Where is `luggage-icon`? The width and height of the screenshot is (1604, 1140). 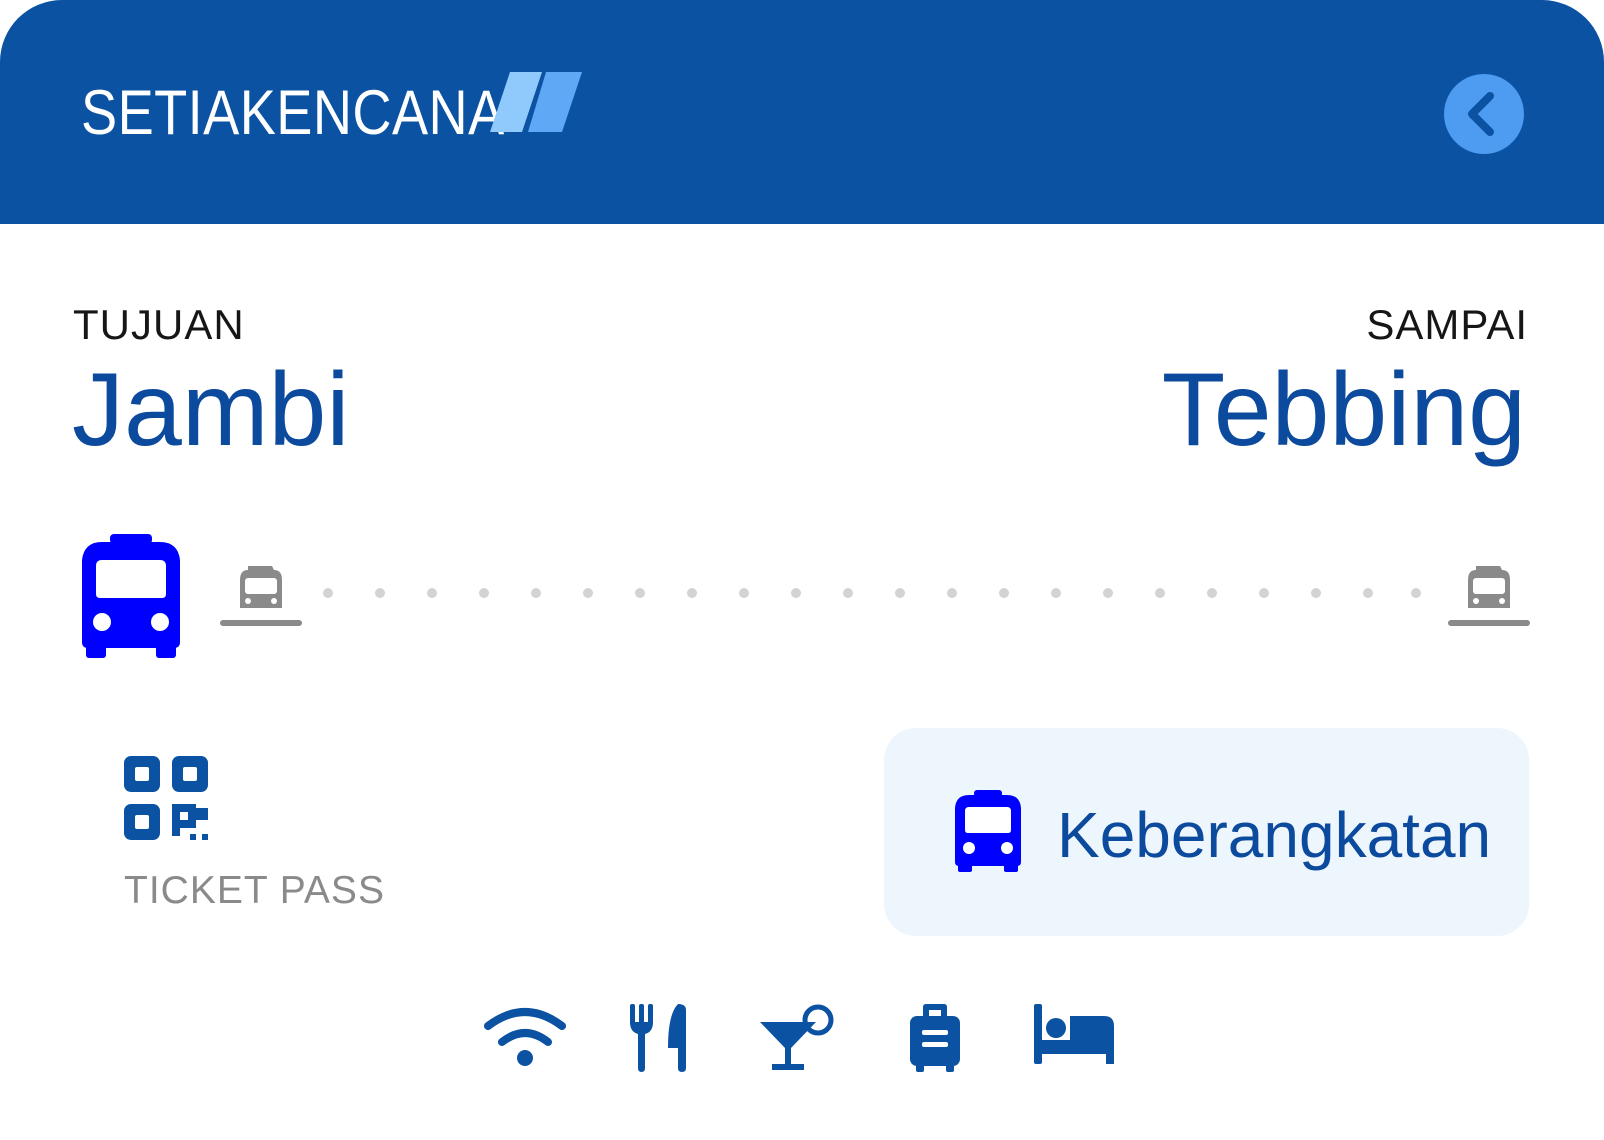
luggage-icon is located at coordinates (935, 1038).